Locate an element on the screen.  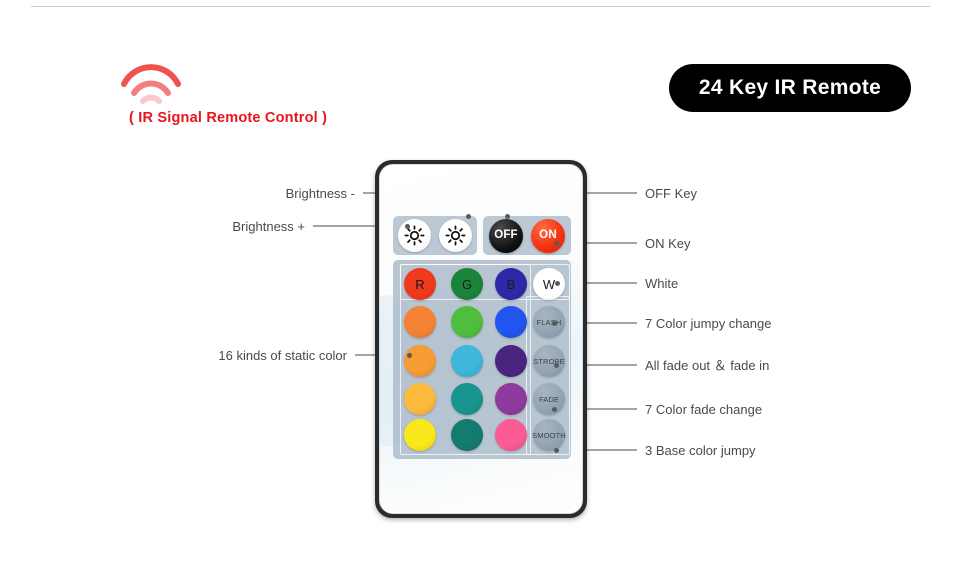
leader-dot-white is located at coordinates (557, 283).